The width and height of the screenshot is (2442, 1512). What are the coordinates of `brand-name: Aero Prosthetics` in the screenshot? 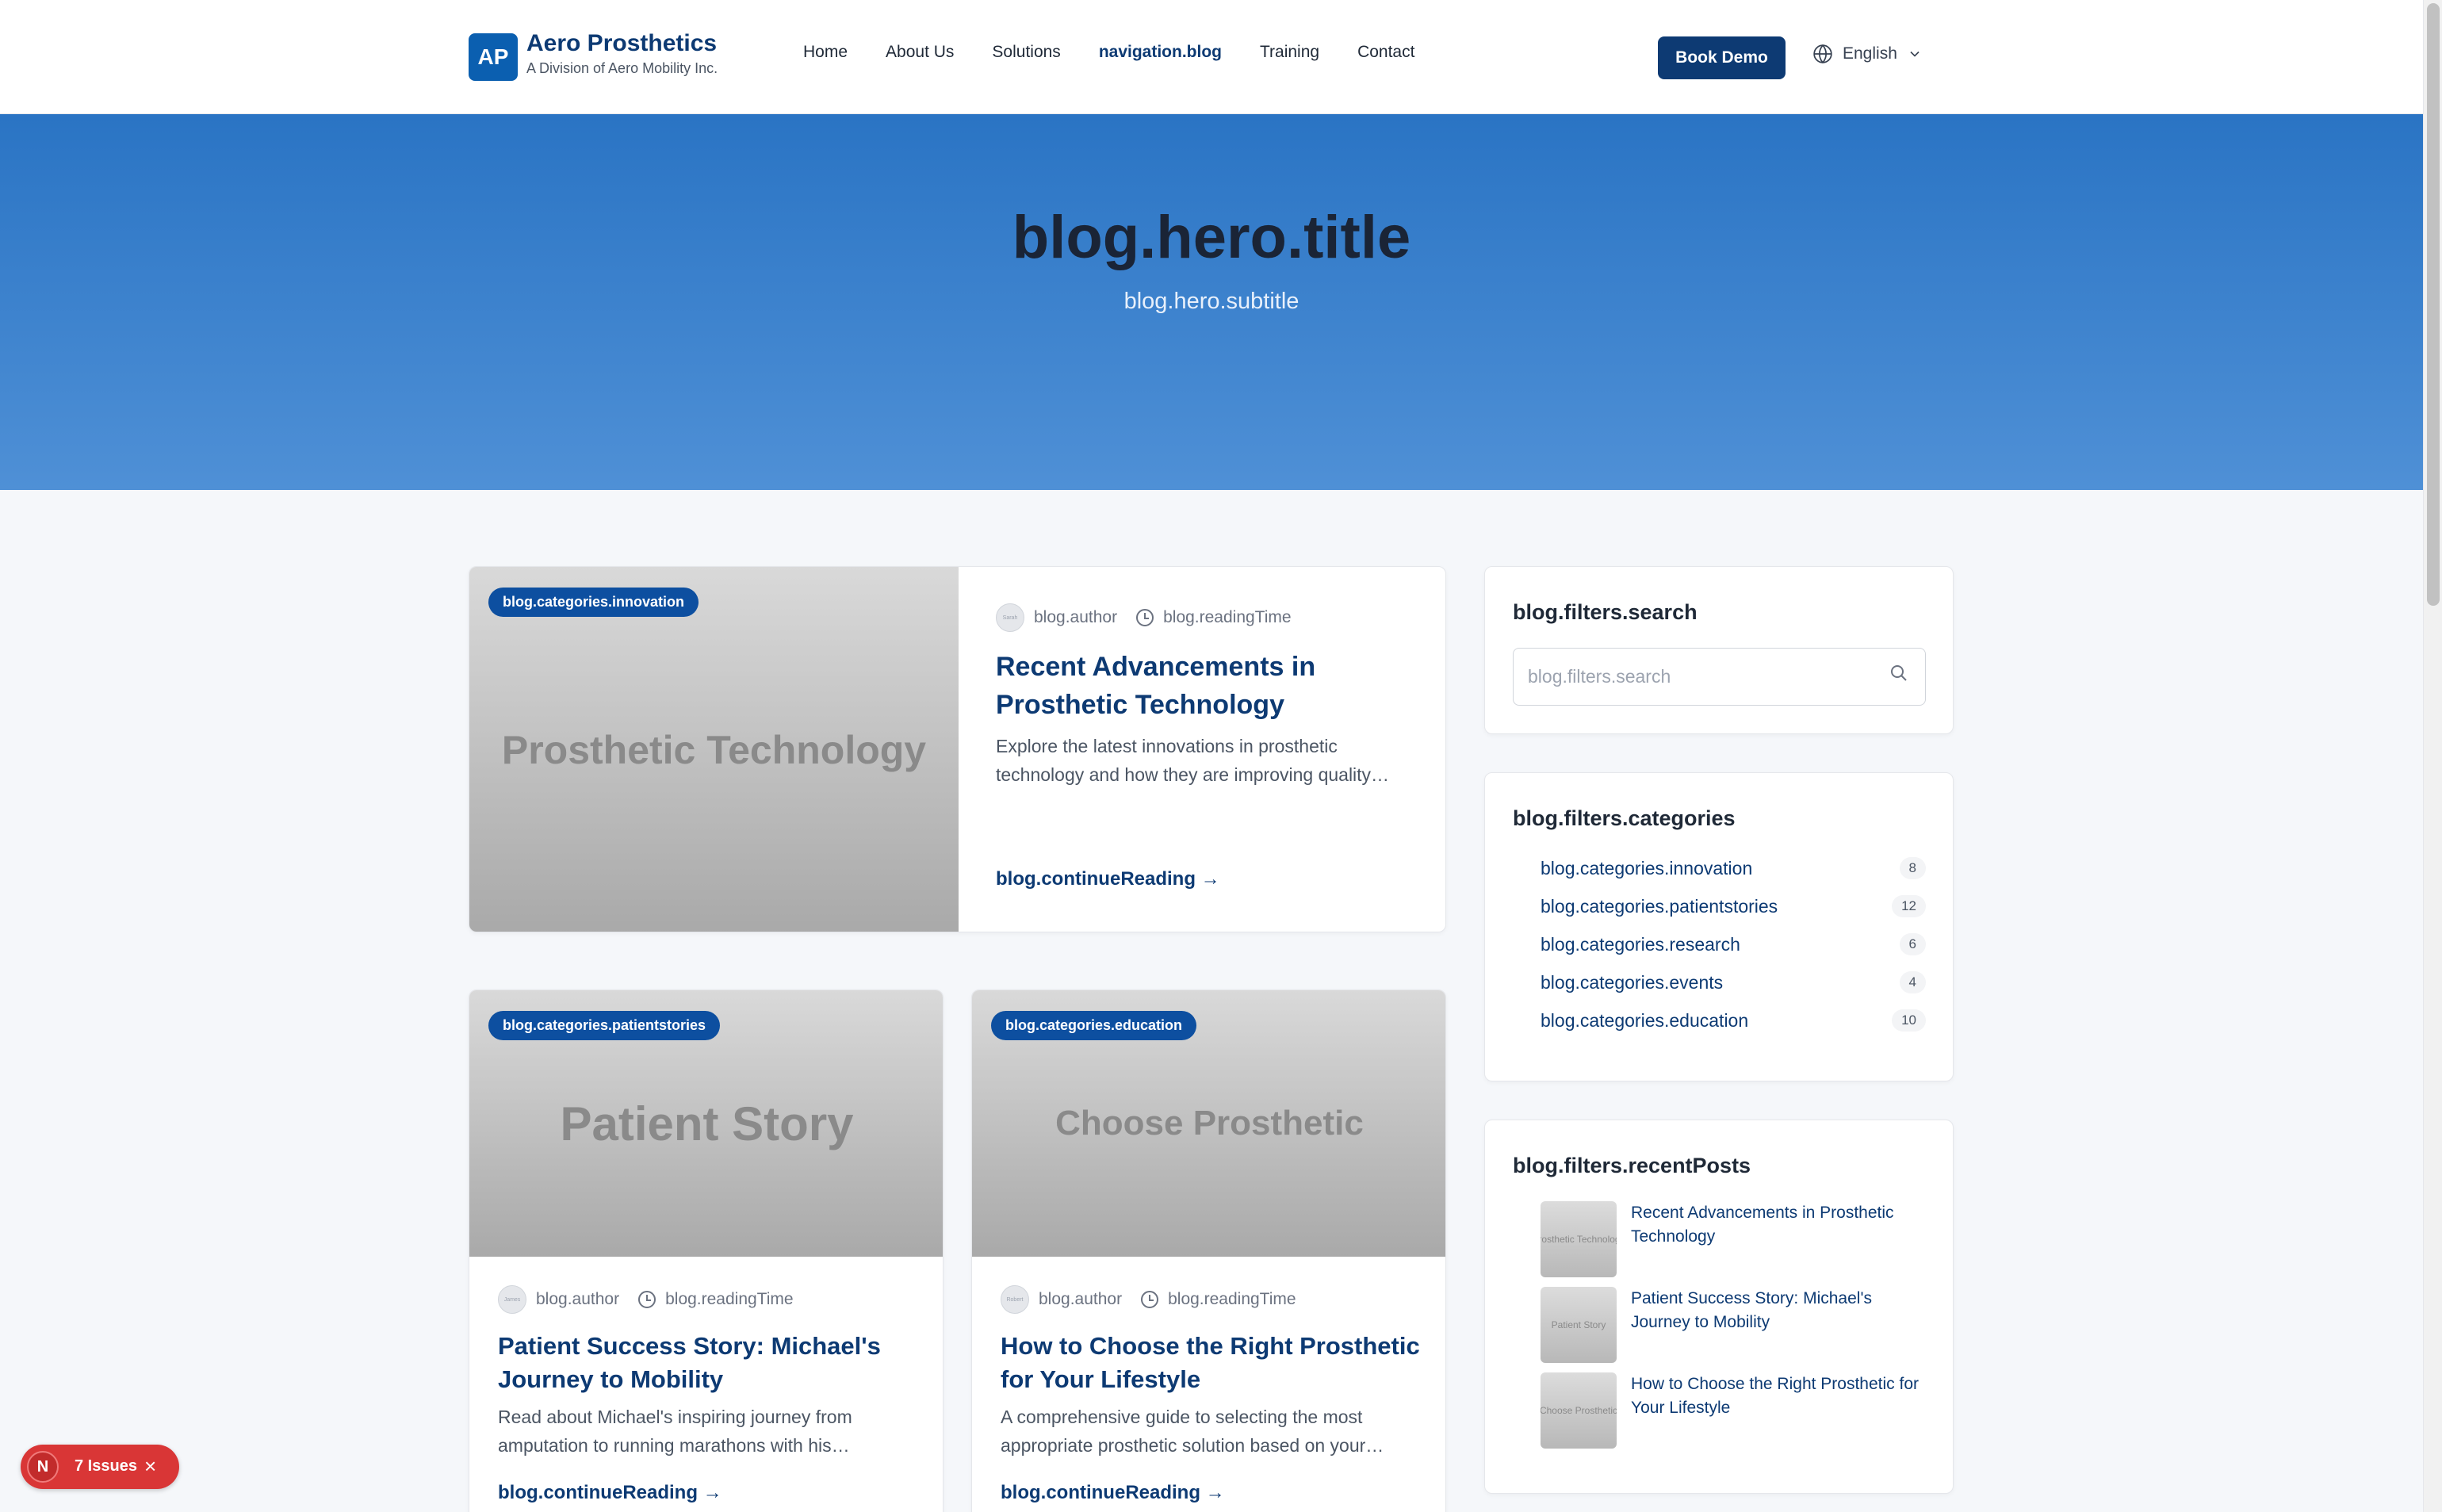 It's located at (621, 43).